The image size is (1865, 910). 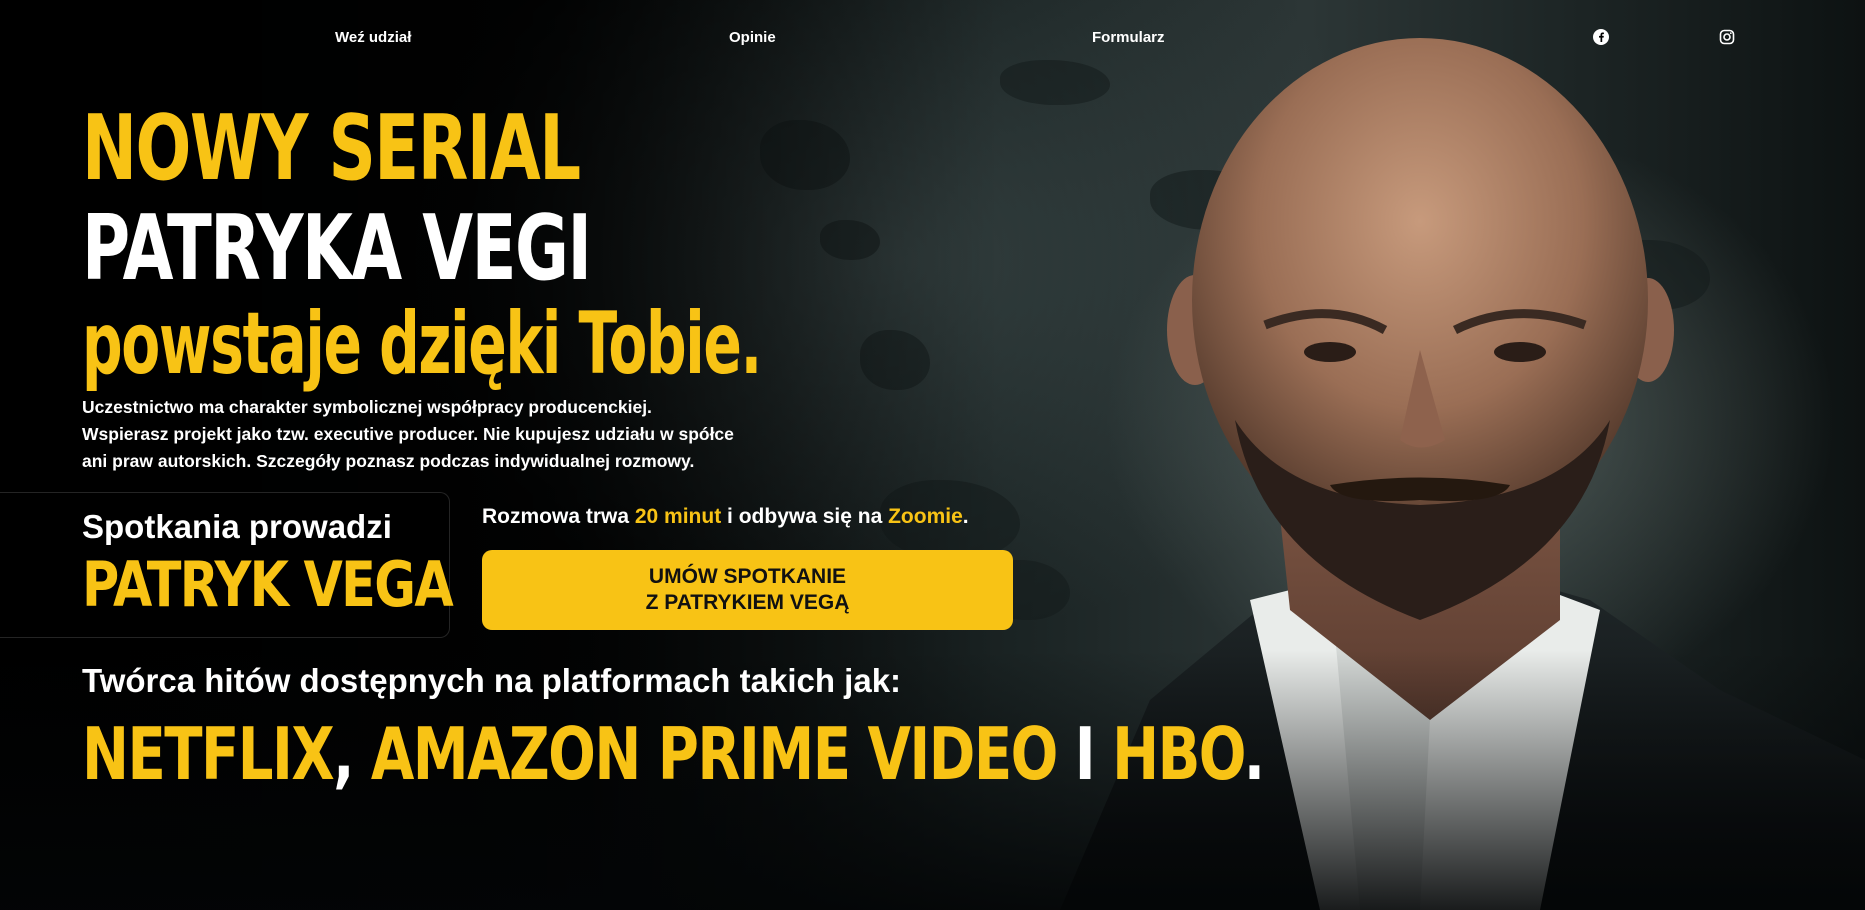 What do you see at coordinates (268, 584) in the screenshot?
I see `host-name: PATRYK VEGA` at bounding box center [268, 584].